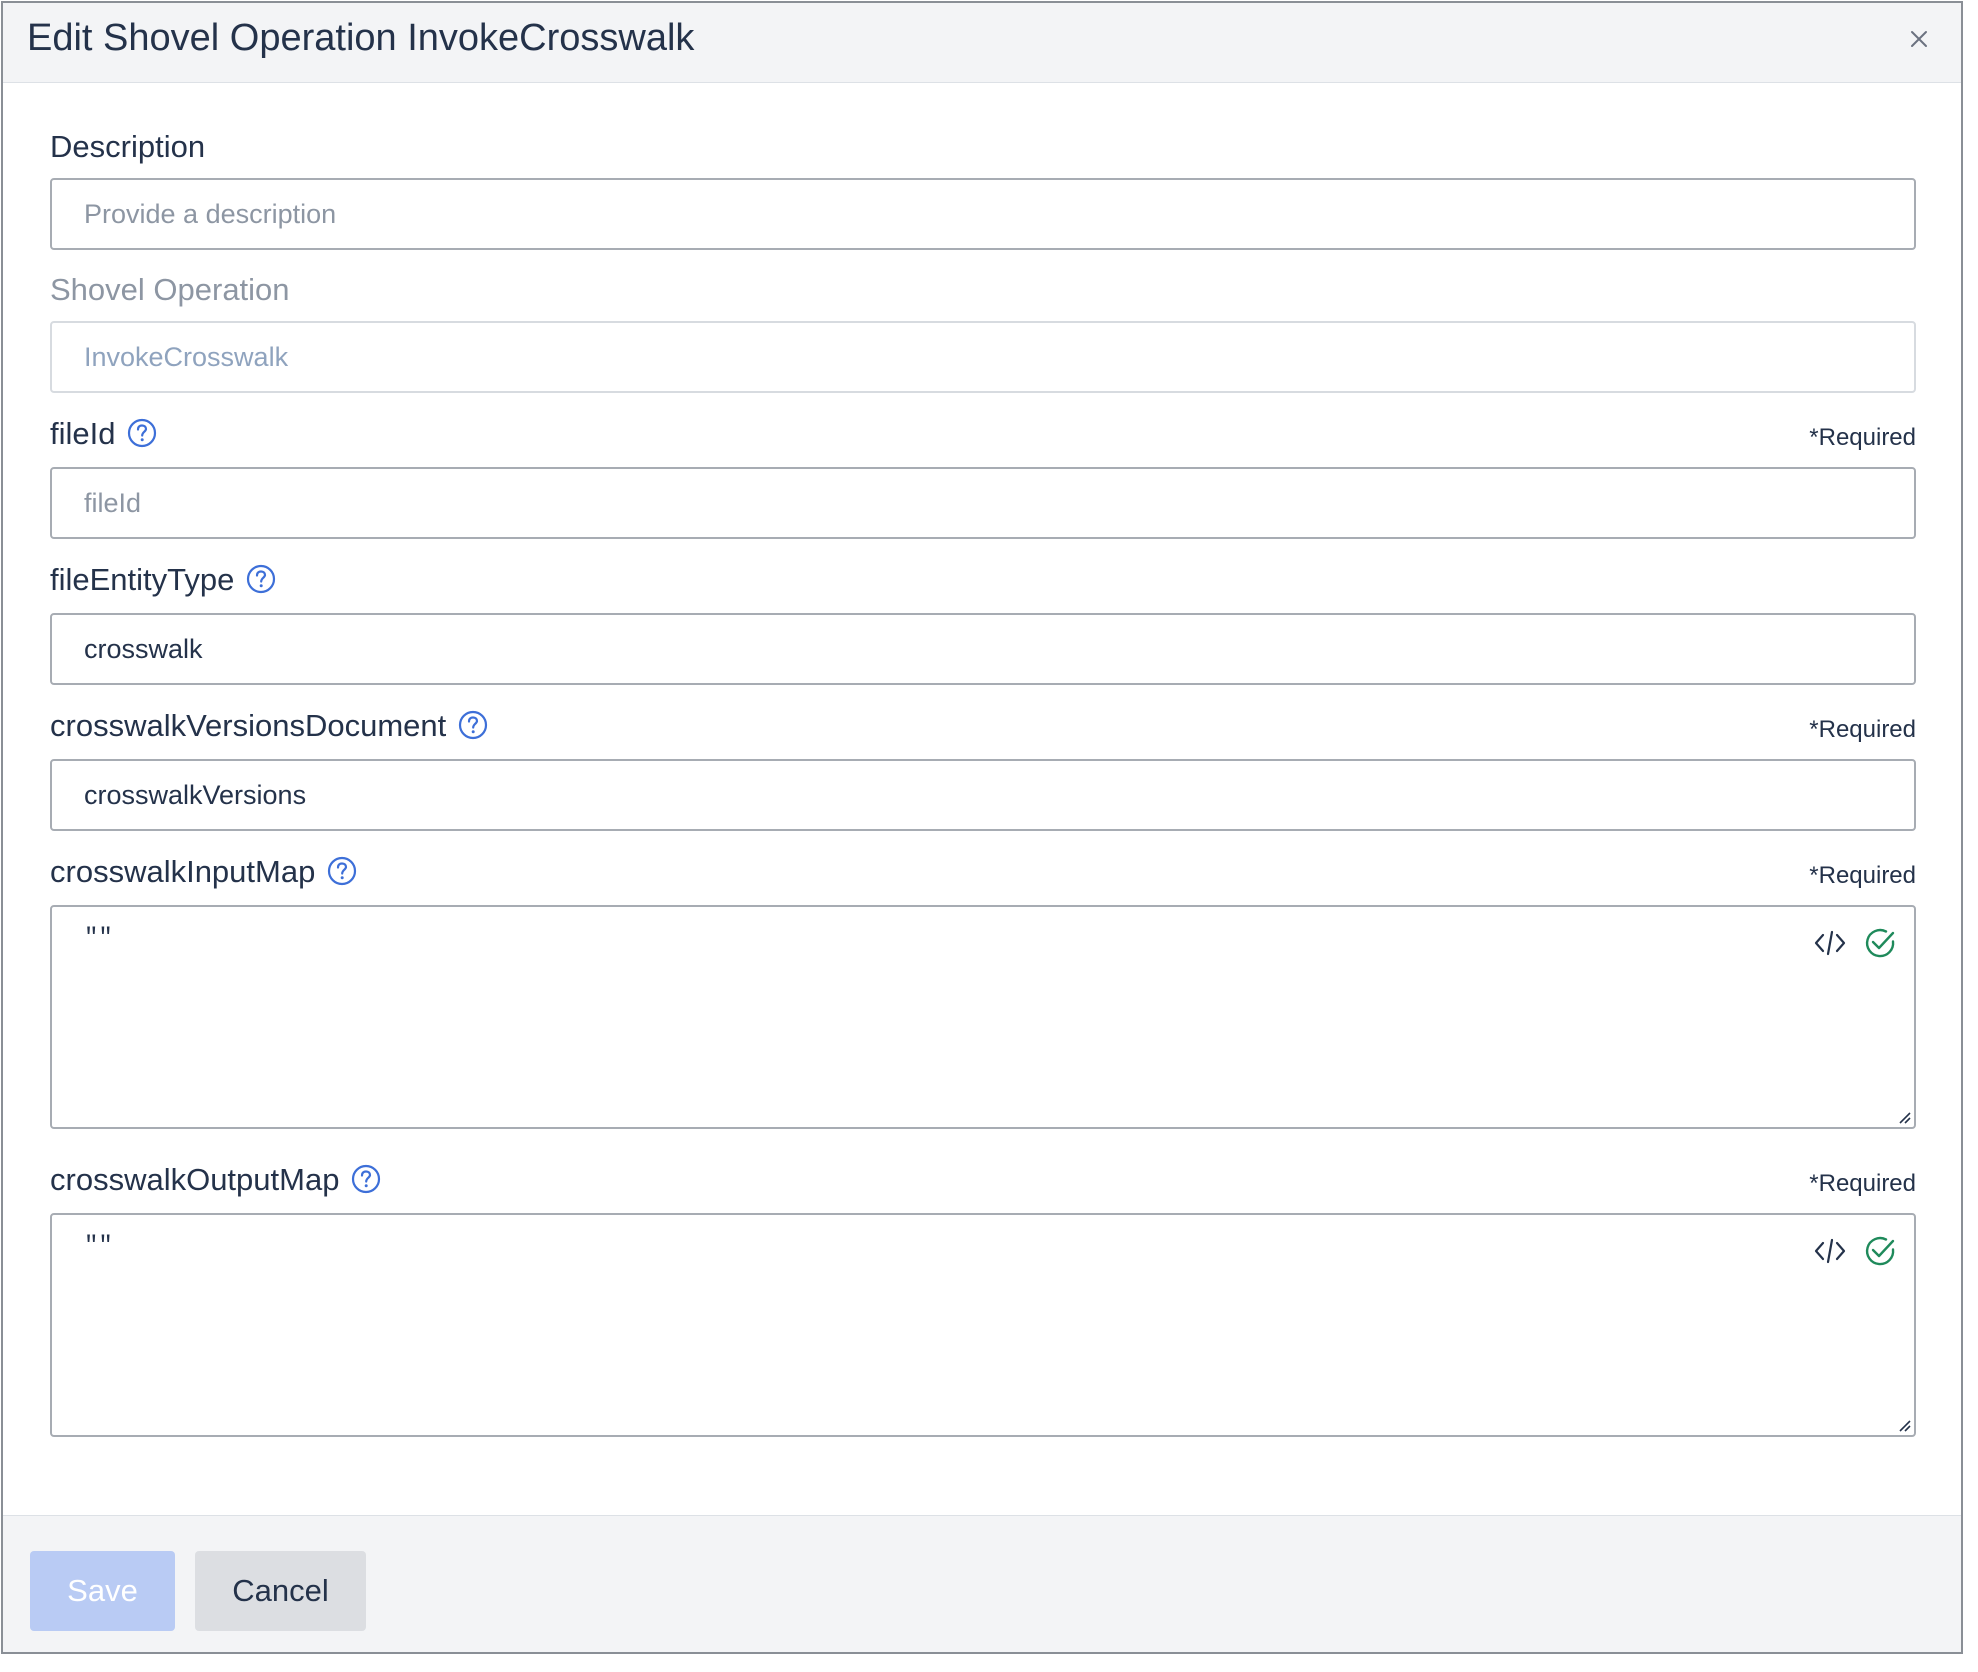 The height and width of the screenshot is (1672, 1978). I want to click on crosswalk-versions-document-label-text: crosswalkVersionsDocument, so click(248, 725).